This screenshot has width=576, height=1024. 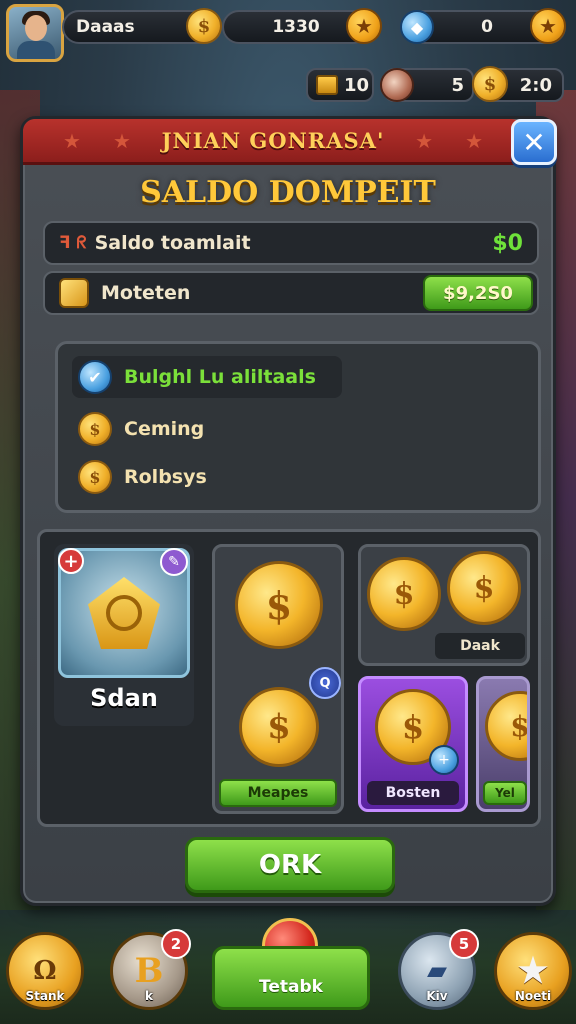 I want to click on info-item: $ Rolbsys, so click(x=142, y=477).